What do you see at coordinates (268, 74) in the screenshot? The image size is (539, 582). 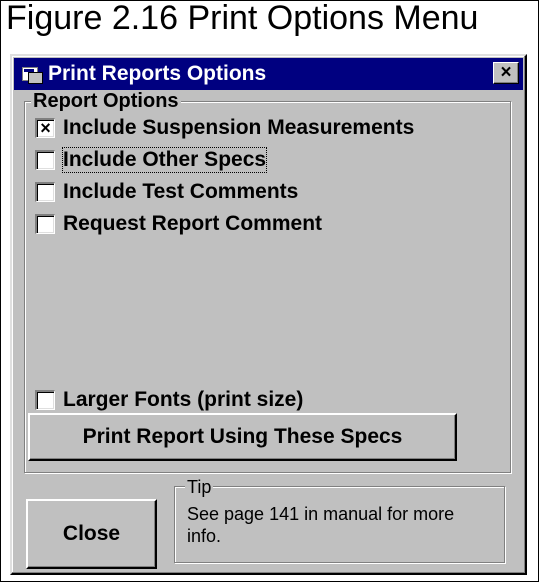 I see `title-bar: Print Reports Options ×` at bounding box center [268, 74].